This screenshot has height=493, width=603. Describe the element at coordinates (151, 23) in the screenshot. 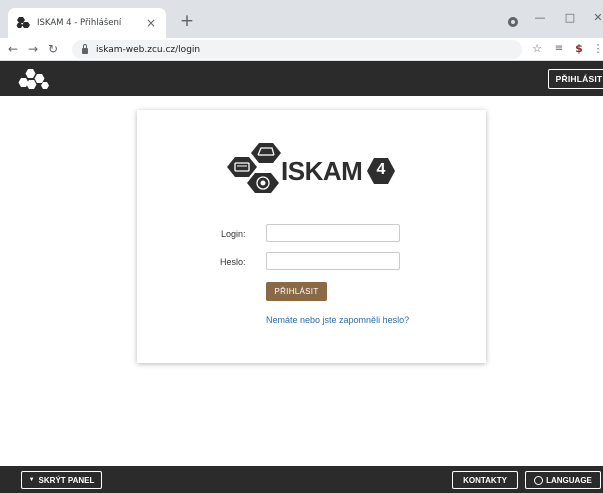

I see `tab-close-icon: ×` at that location.